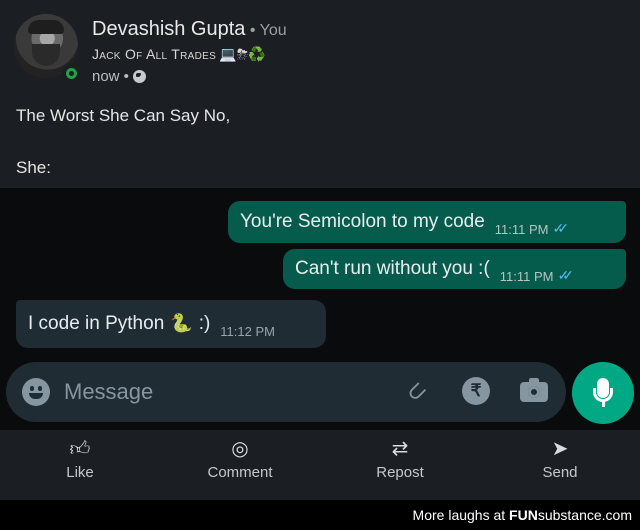 Image resolution: width=640 pixels, height=530 pixels. What do you see at coordinates (362, 221) in the screenshot?
I see `message-text: You're Semicolon to my code` at bounding box center [362, 221].